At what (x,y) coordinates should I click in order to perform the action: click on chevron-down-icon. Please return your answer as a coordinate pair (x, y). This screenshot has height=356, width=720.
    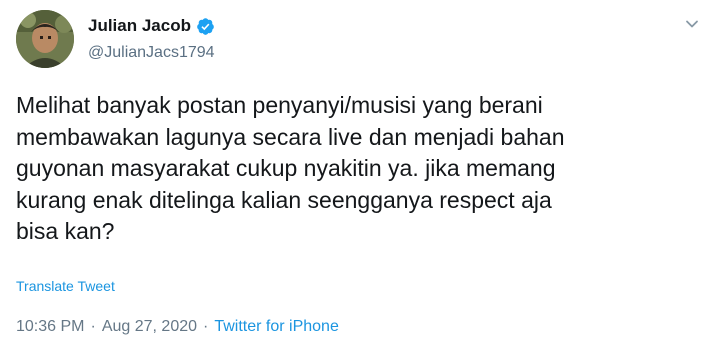
    Looking at the image, I should click on (692, 24).